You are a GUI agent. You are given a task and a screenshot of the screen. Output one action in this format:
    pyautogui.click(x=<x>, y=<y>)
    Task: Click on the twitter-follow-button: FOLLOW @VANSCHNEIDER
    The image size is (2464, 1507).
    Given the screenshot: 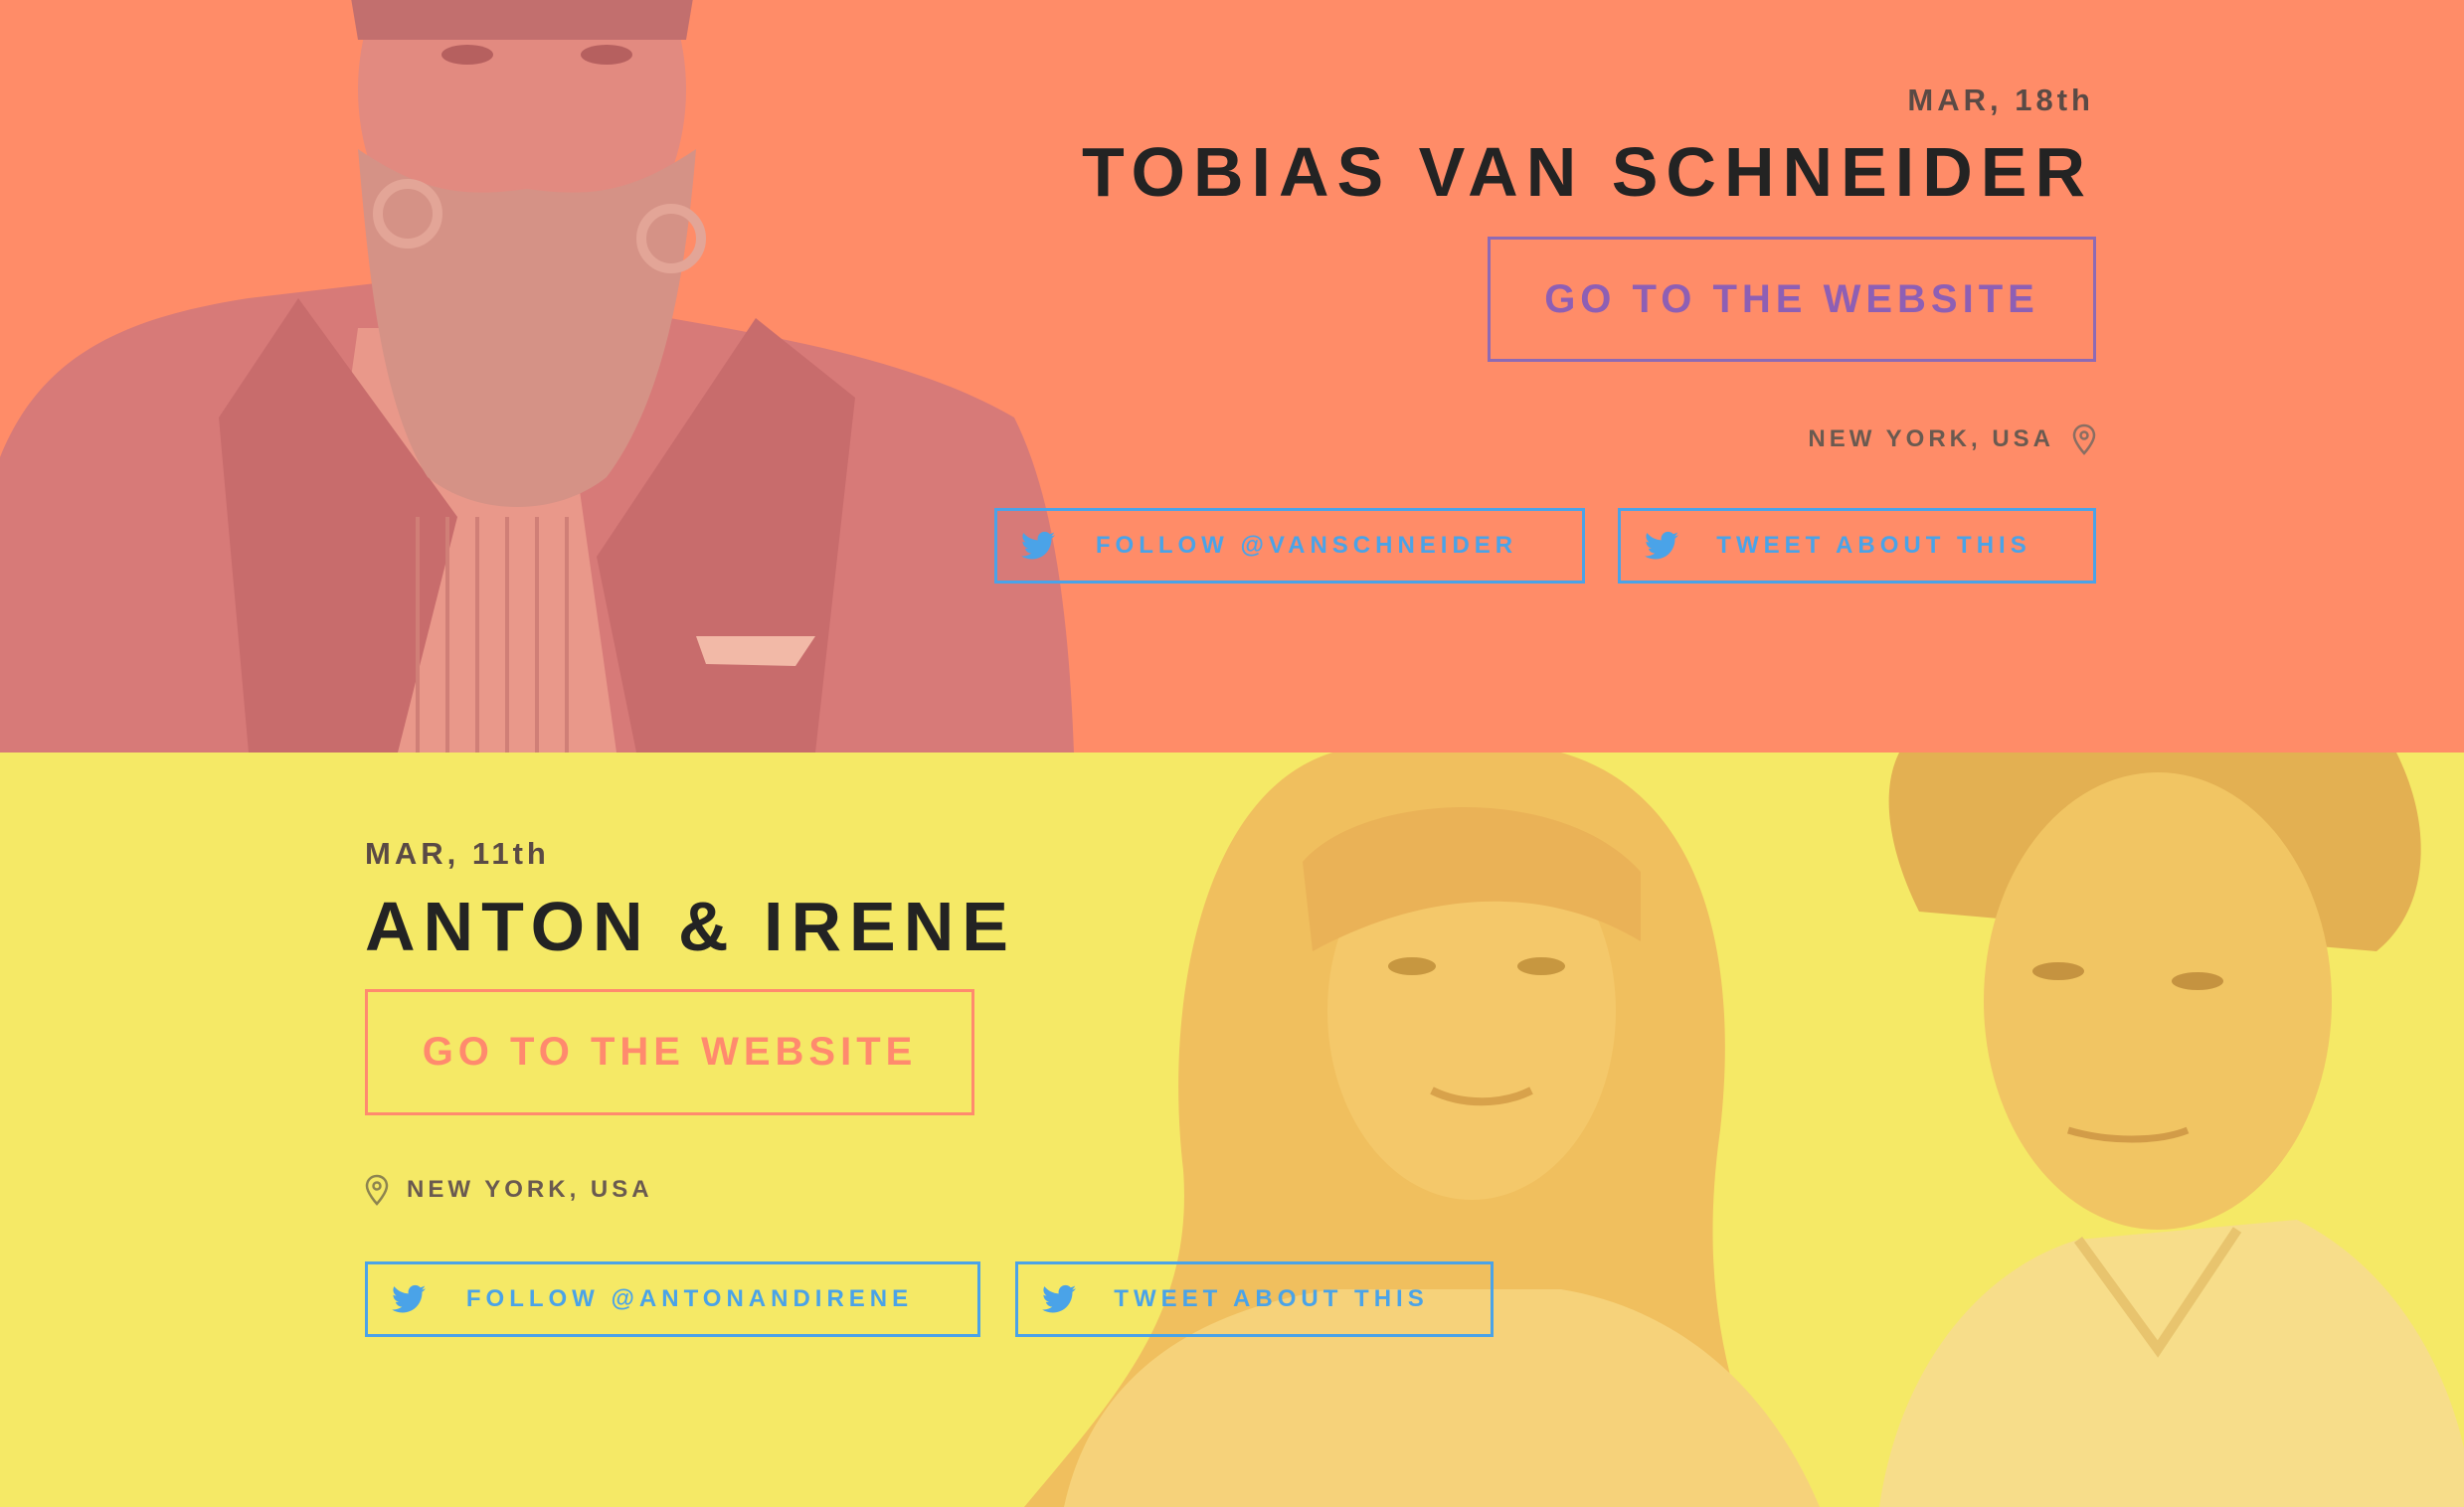 What is the action you would take?
    pyautogui.click(x=1289, y=546)
    